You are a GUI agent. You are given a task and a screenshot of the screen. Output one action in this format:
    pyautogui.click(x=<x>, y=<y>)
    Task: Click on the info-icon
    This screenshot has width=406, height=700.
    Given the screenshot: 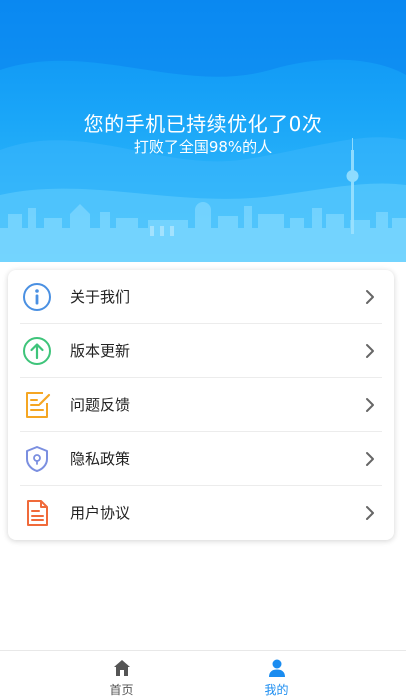 What is the action you would take?
    pyautogui.click(x=37, y=297)
    